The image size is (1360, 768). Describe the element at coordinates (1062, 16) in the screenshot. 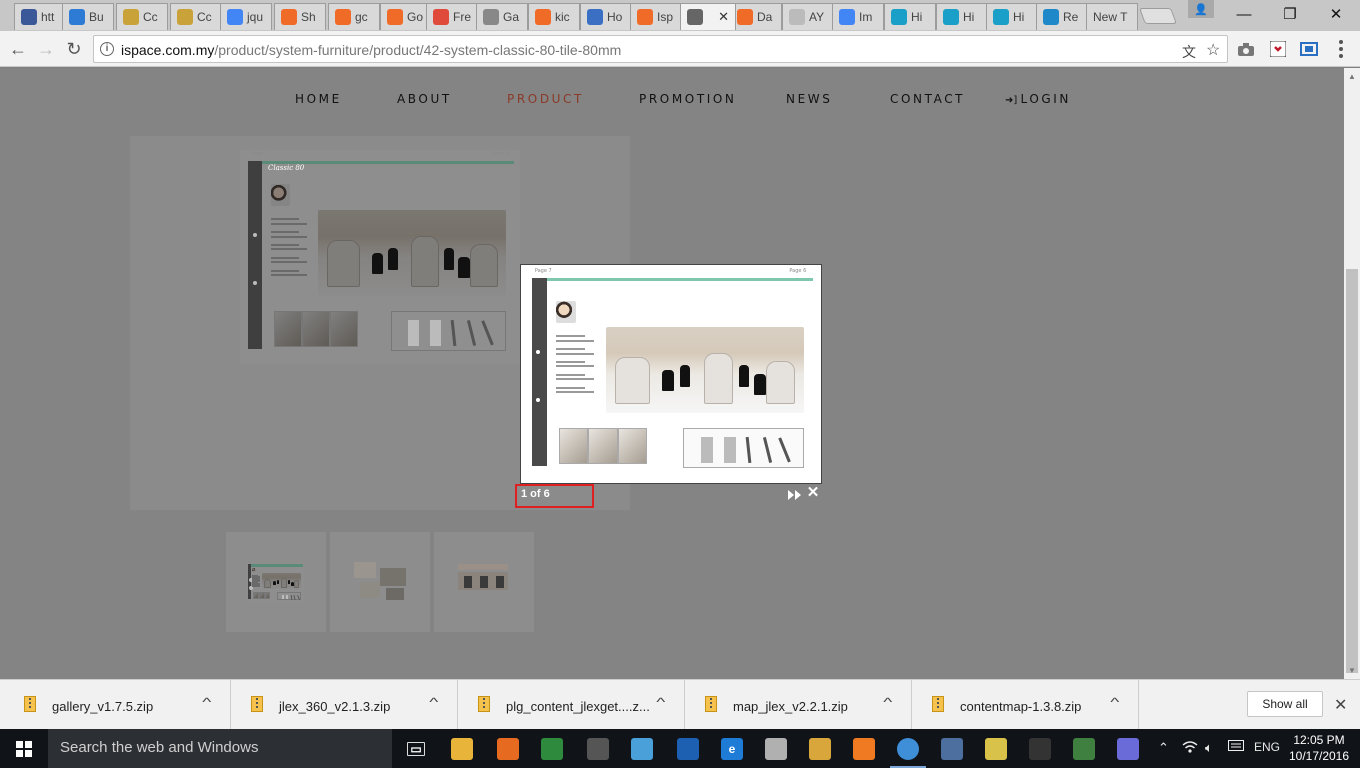

I see `browser-tab: Re` at that location.